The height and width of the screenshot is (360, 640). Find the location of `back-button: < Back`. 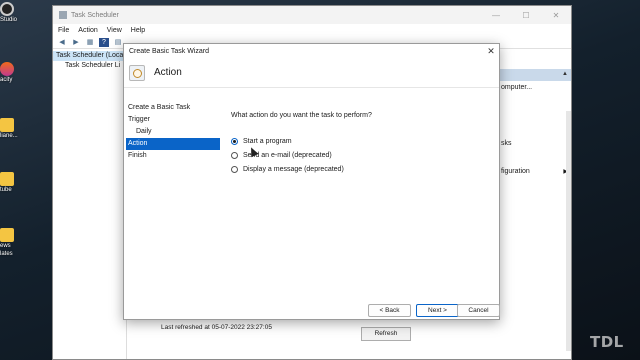

back-button: < Back is located at coordinates (389, 310).